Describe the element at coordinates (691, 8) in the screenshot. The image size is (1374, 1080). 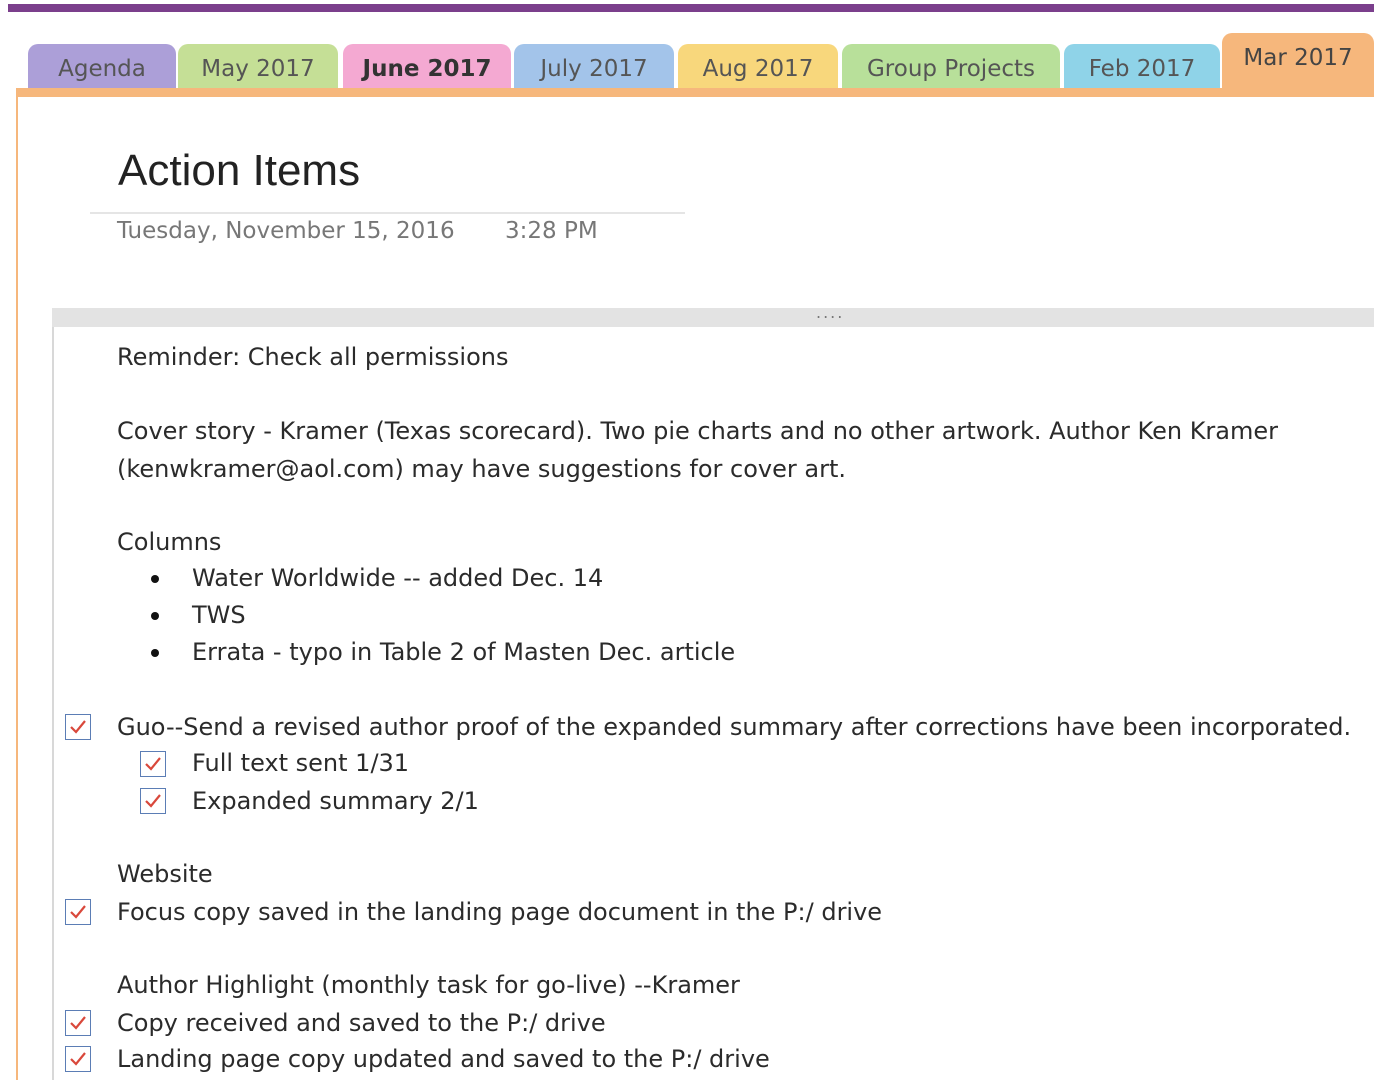
I see `notebook-color-bar` at that location.